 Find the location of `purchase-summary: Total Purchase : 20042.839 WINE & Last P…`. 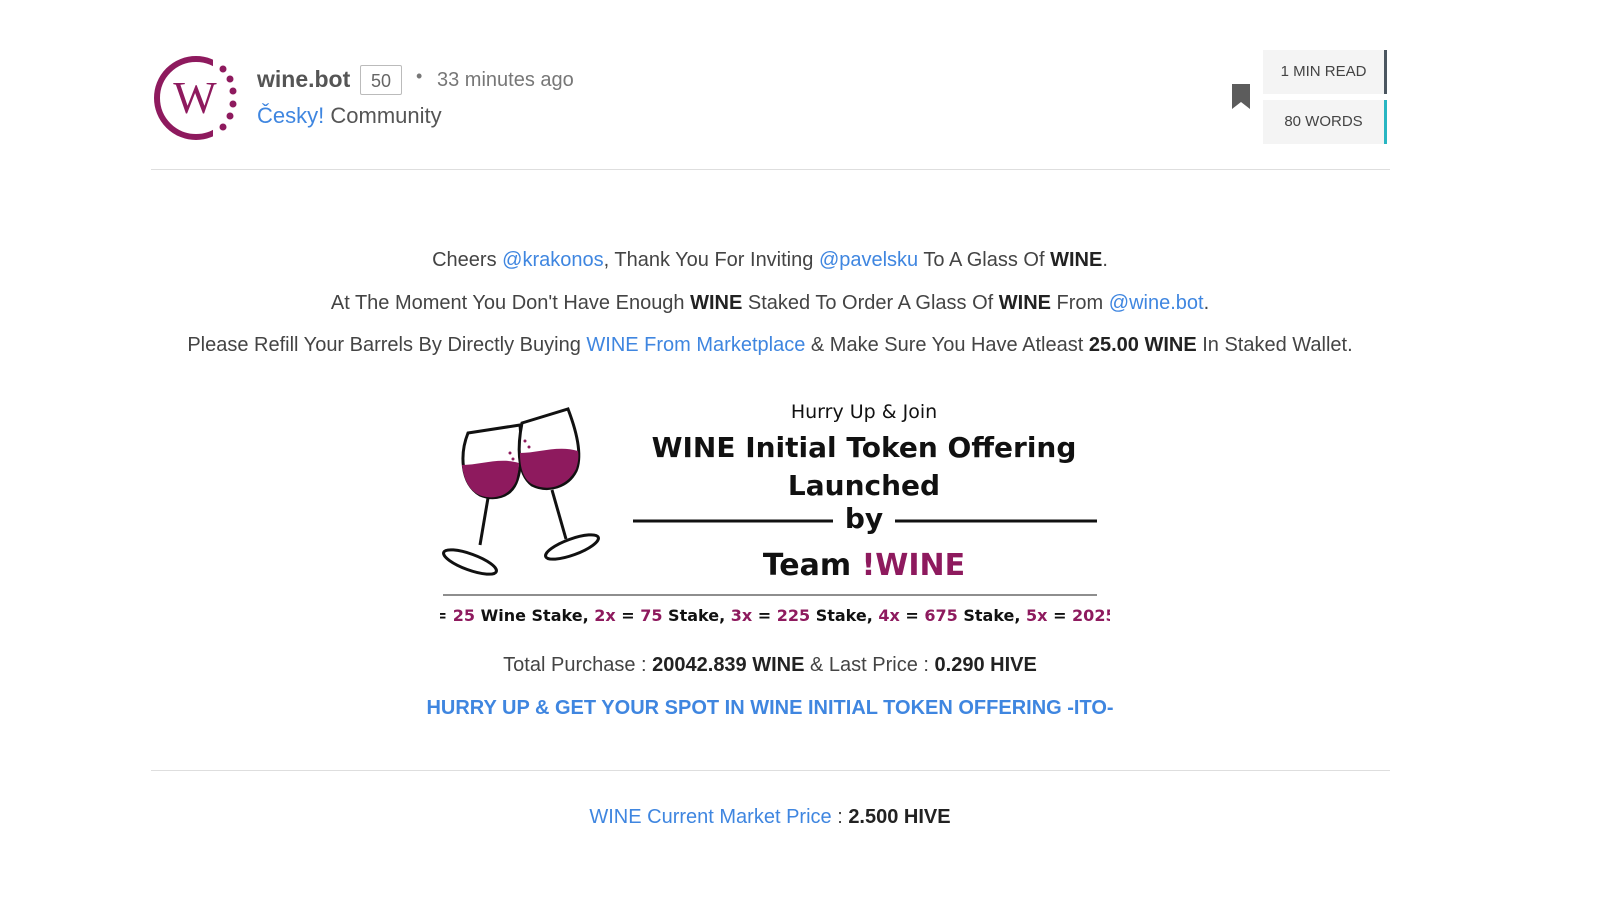

purchase-summary: Total Purchase : 20042.839 WINE & Last P… is located at coordinates (770, 665).